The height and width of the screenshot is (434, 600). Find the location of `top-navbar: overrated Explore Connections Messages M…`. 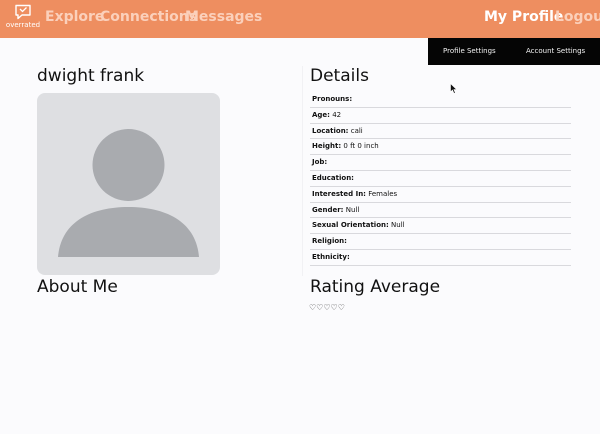

top-navbar: overrated Explore Connections Messages M… is located at coordinates (300, 19).